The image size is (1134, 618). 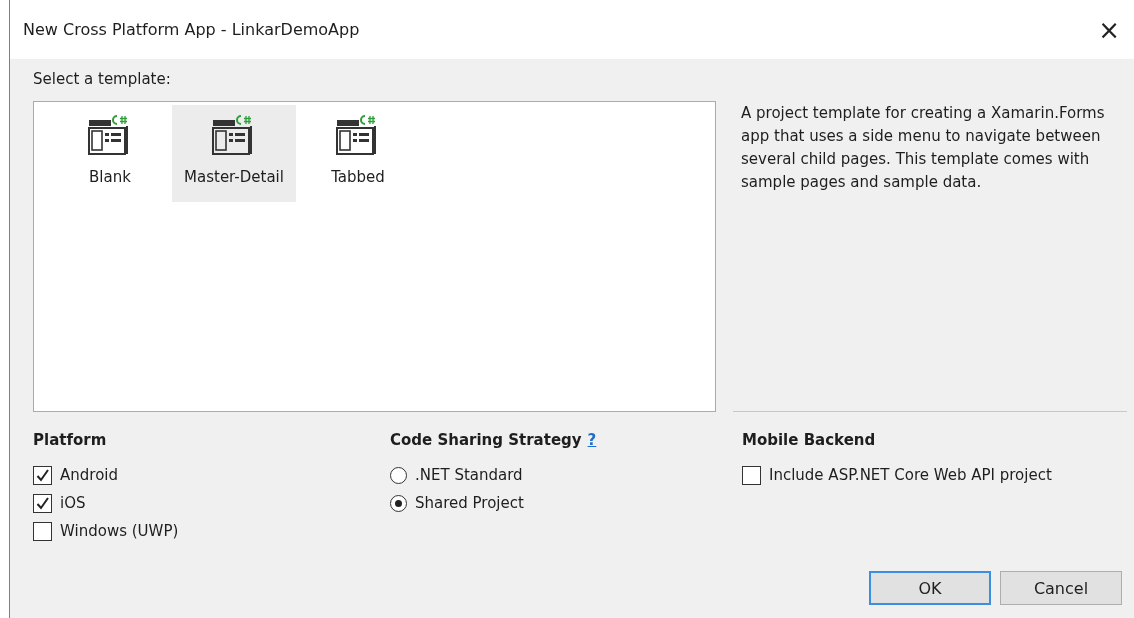 I want to click on template-item: Tabbed, so click(x=358, y=153).